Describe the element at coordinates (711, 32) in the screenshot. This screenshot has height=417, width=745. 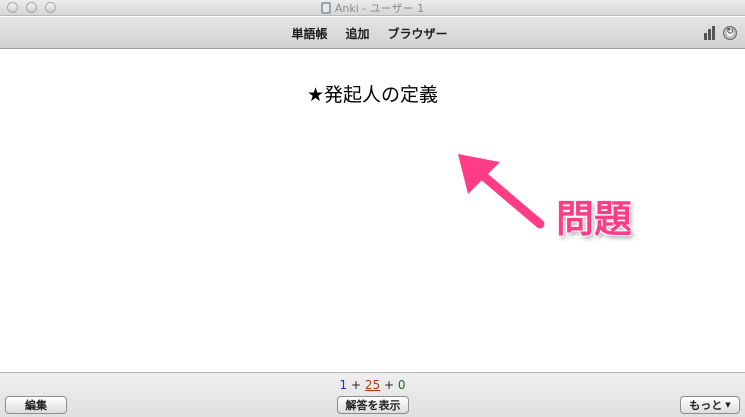
I see `stats-icon` at that location.